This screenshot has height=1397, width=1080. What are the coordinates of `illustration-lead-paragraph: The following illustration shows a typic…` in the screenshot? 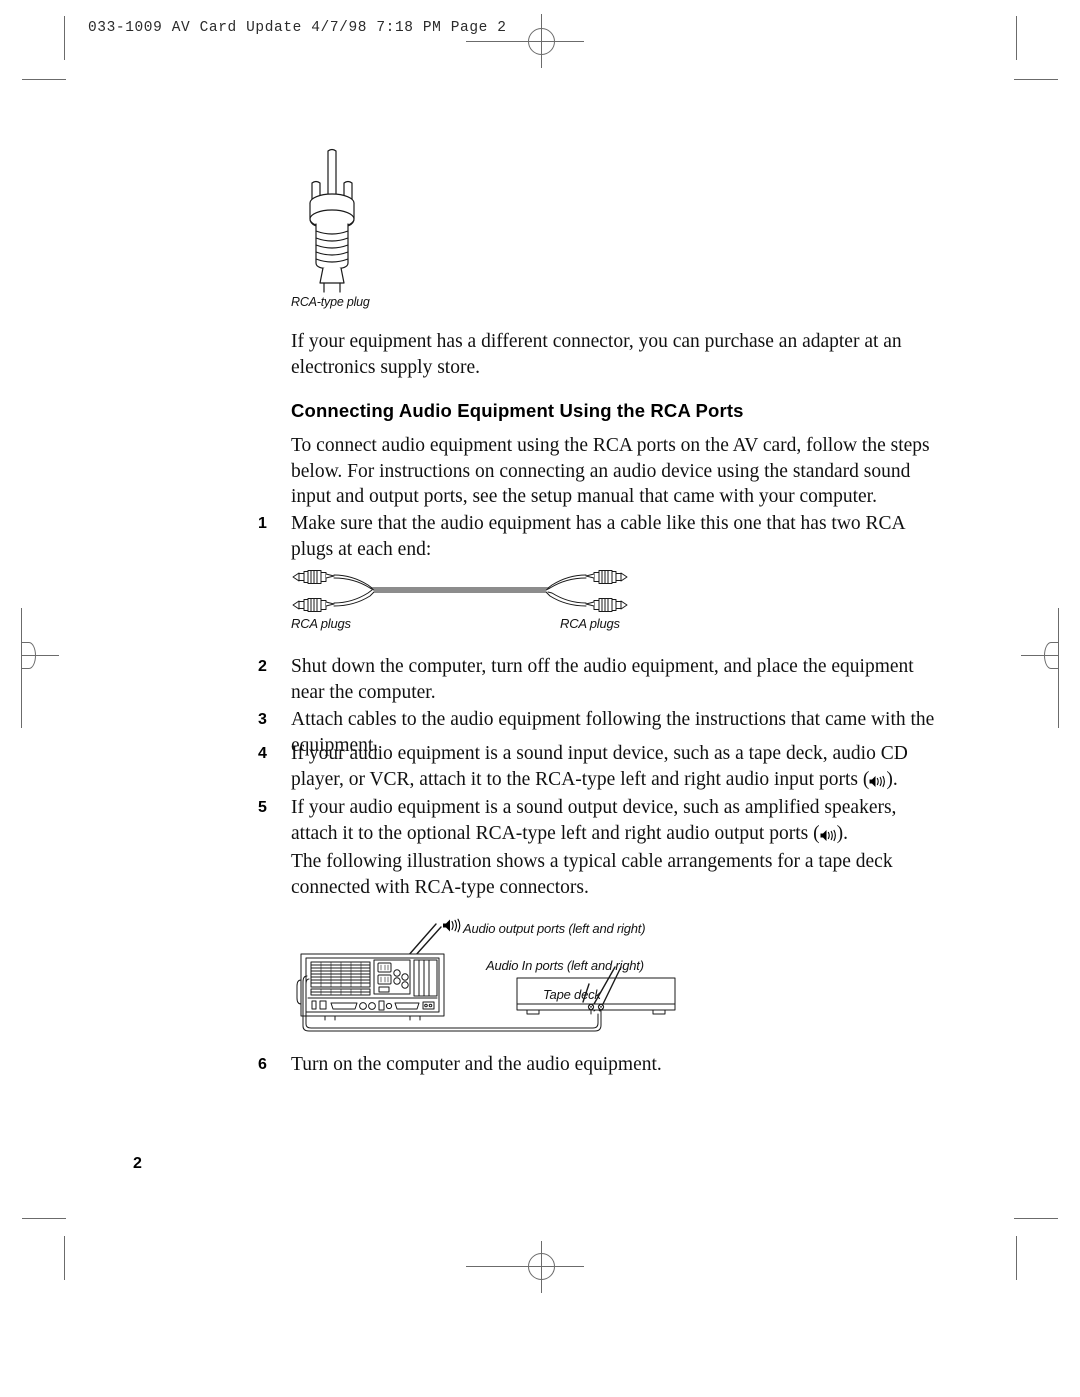 It's located at (592, 874).